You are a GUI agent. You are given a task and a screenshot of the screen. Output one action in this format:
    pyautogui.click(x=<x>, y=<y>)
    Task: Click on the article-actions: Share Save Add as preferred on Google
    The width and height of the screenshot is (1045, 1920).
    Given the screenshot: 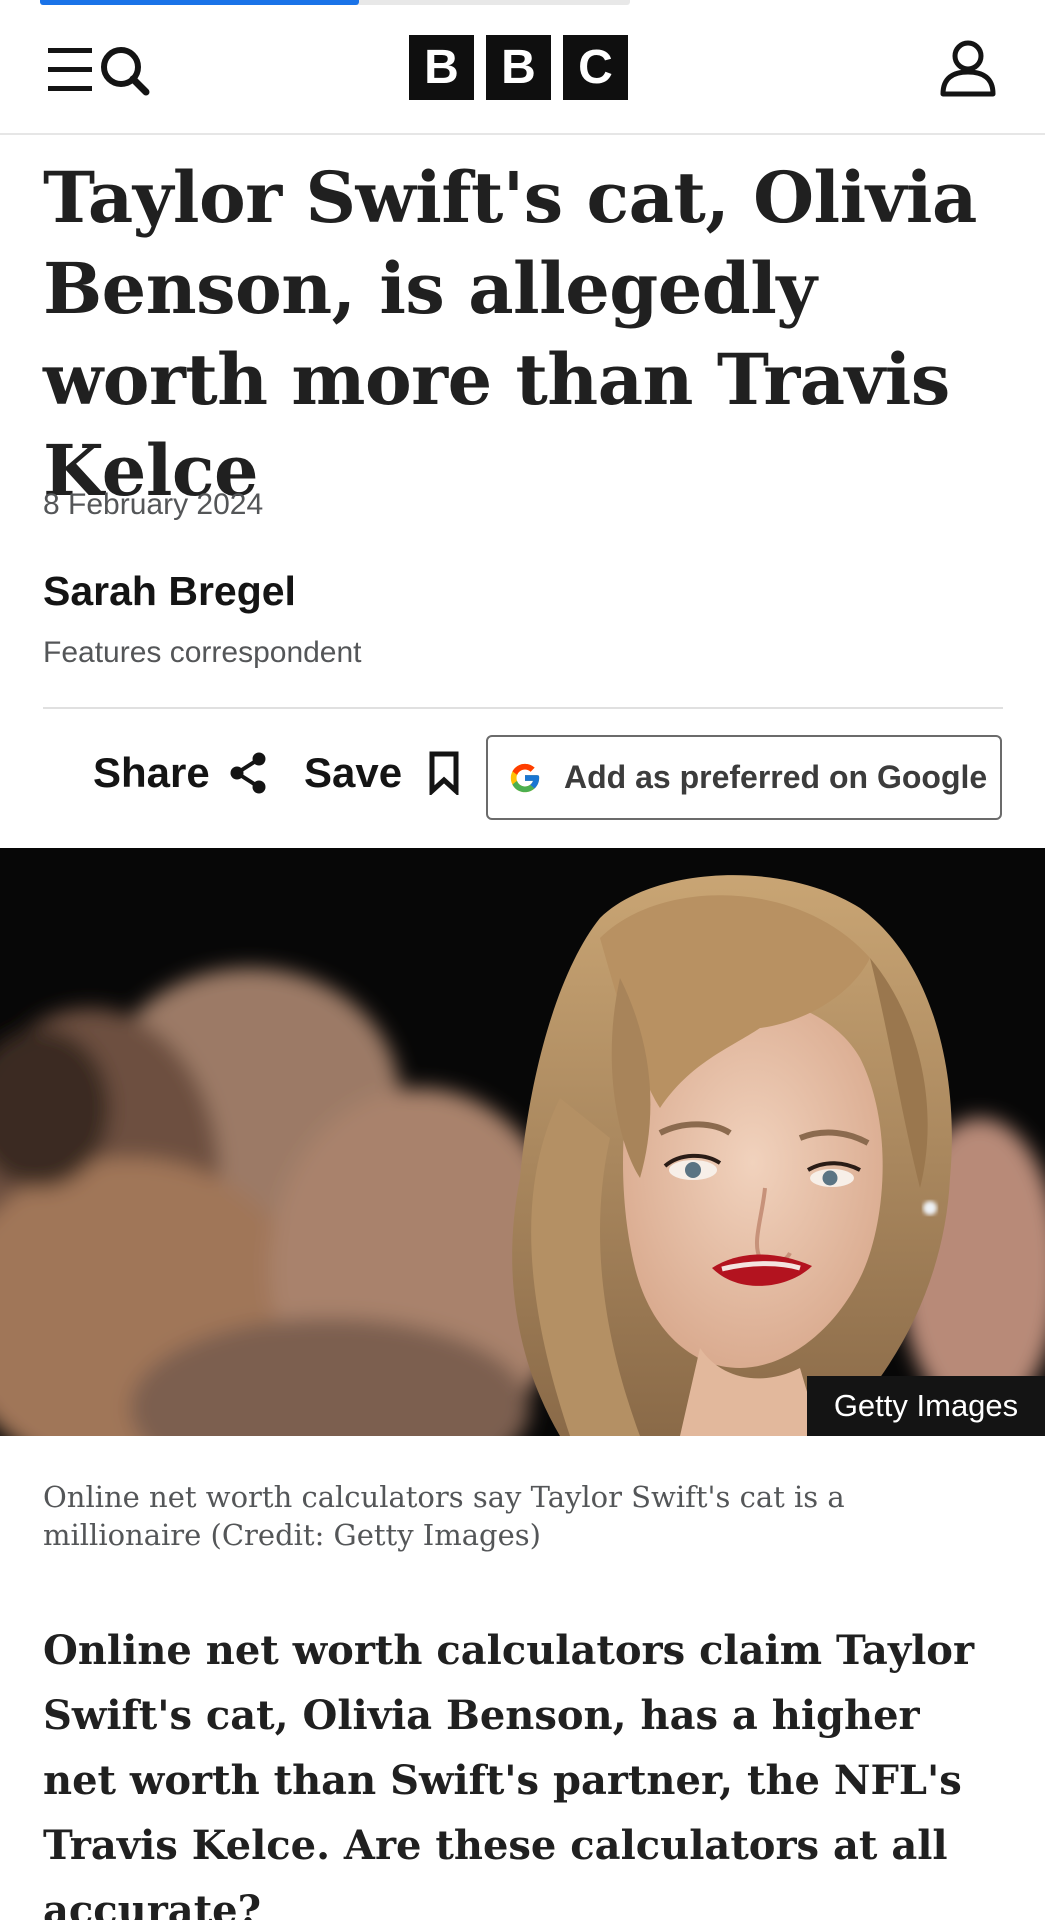 What is the action you would take?
    pyautogui.click(x=522, y=778)
    